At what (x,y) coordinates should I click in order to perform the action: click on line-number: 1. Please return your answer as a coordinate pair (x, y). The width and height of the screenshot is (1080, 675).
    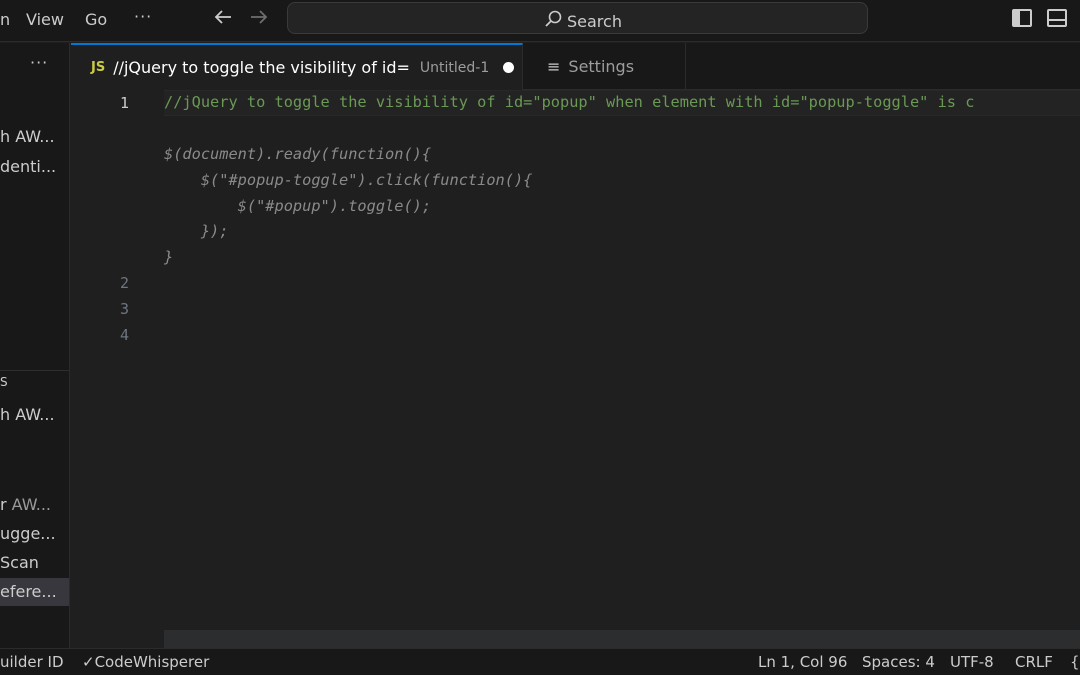
    Looking at the image, I should click on (124, 103).